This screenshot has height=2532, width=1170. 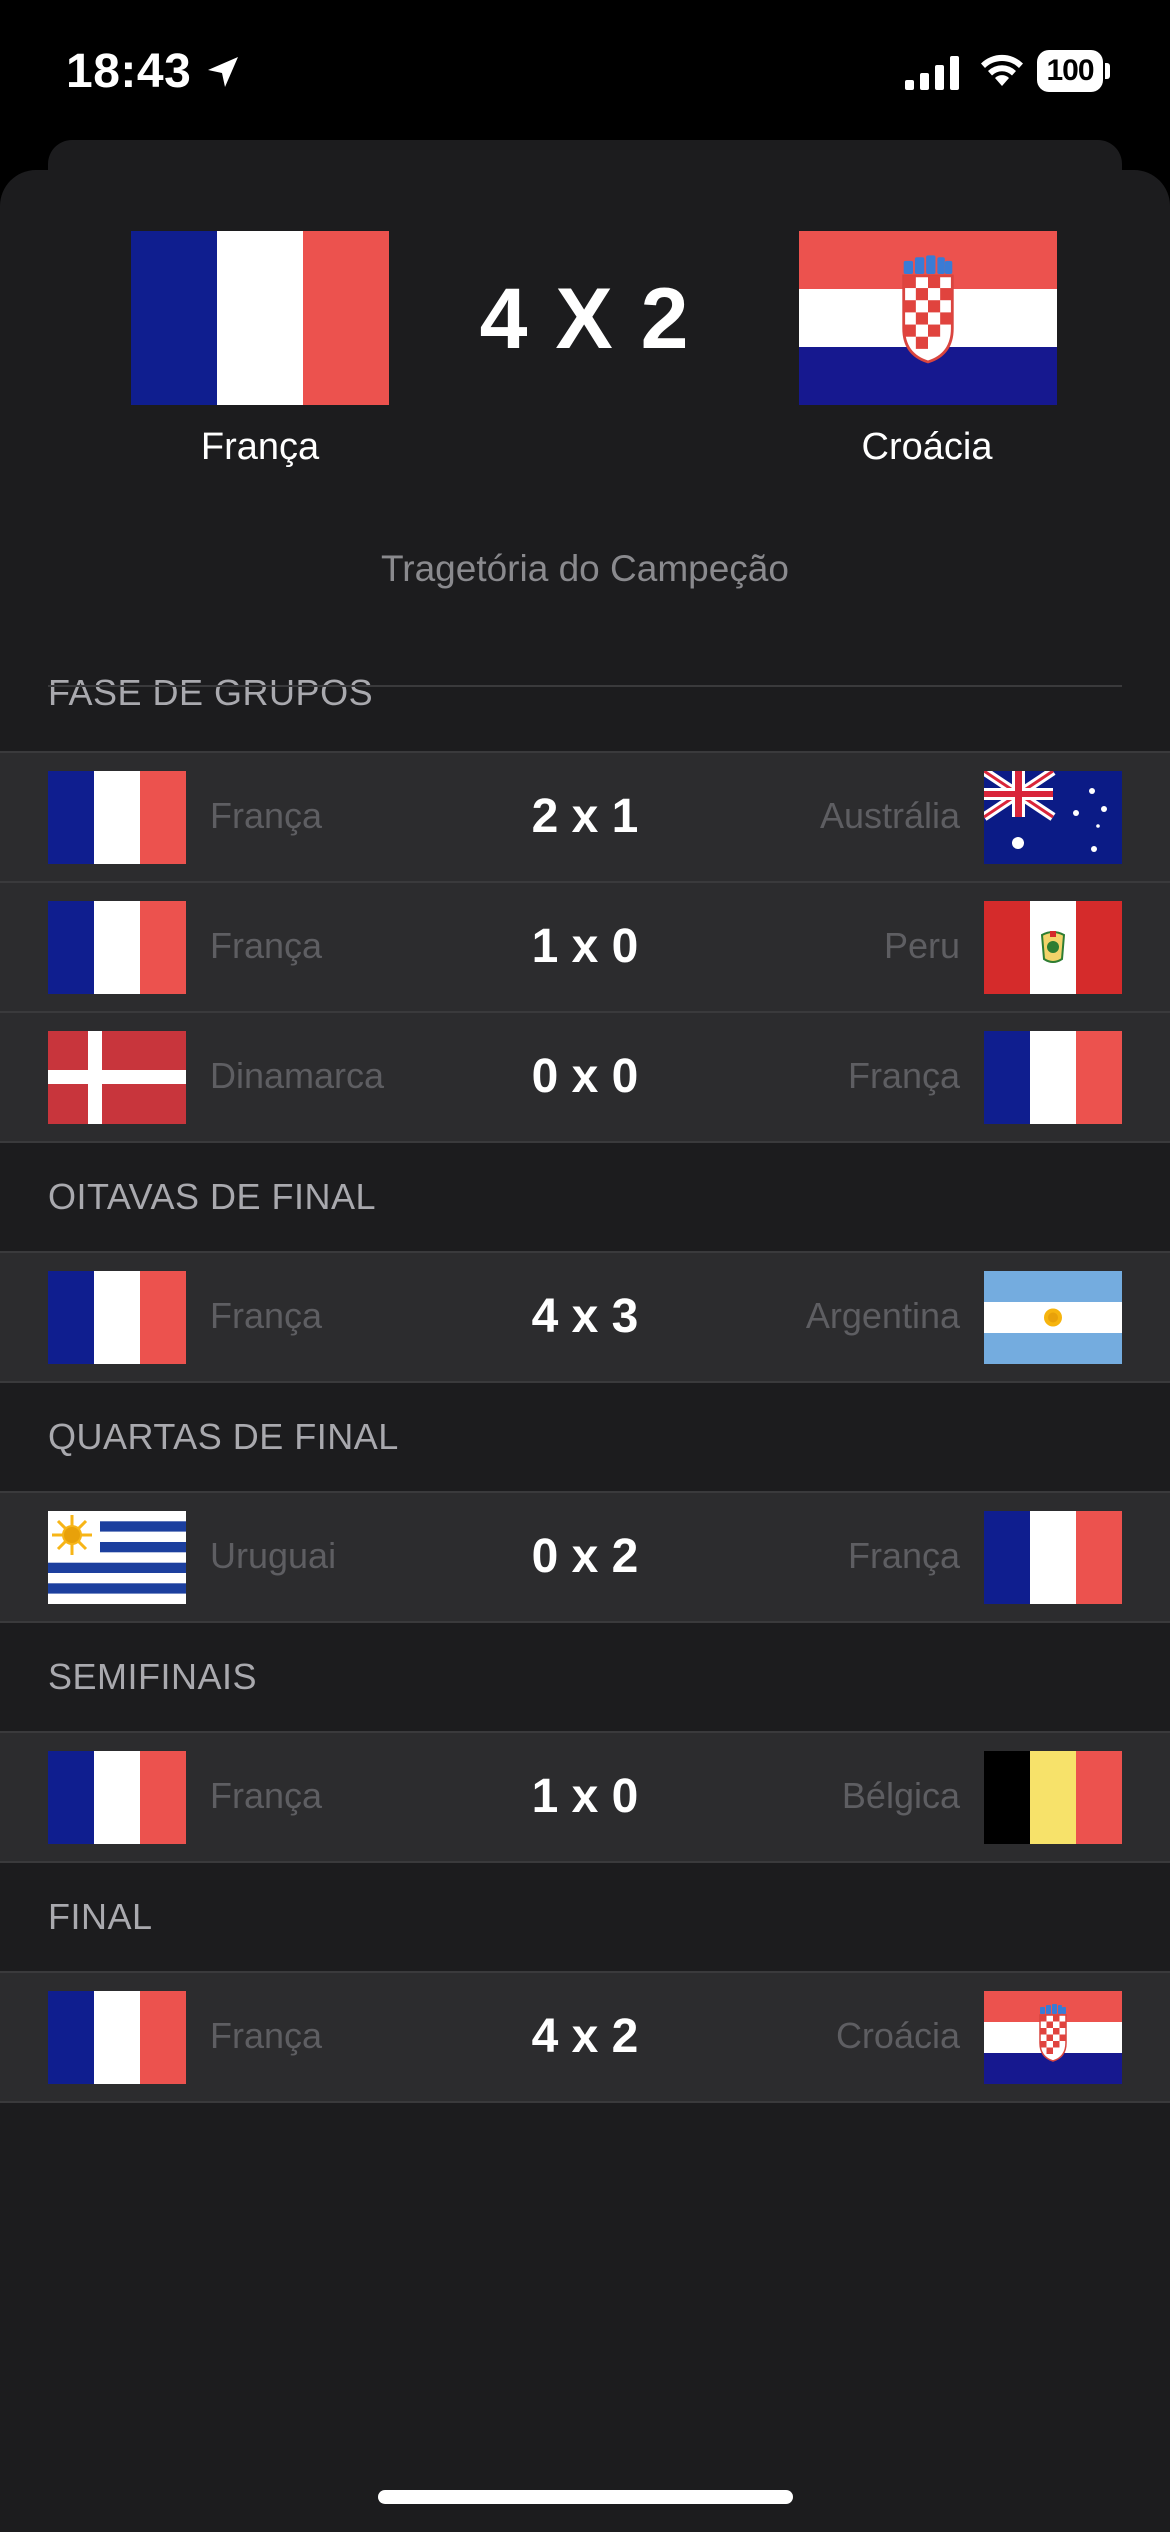 I want to click on match-row: França 4 x 3 Argentina, so click(x=585, y=1317).